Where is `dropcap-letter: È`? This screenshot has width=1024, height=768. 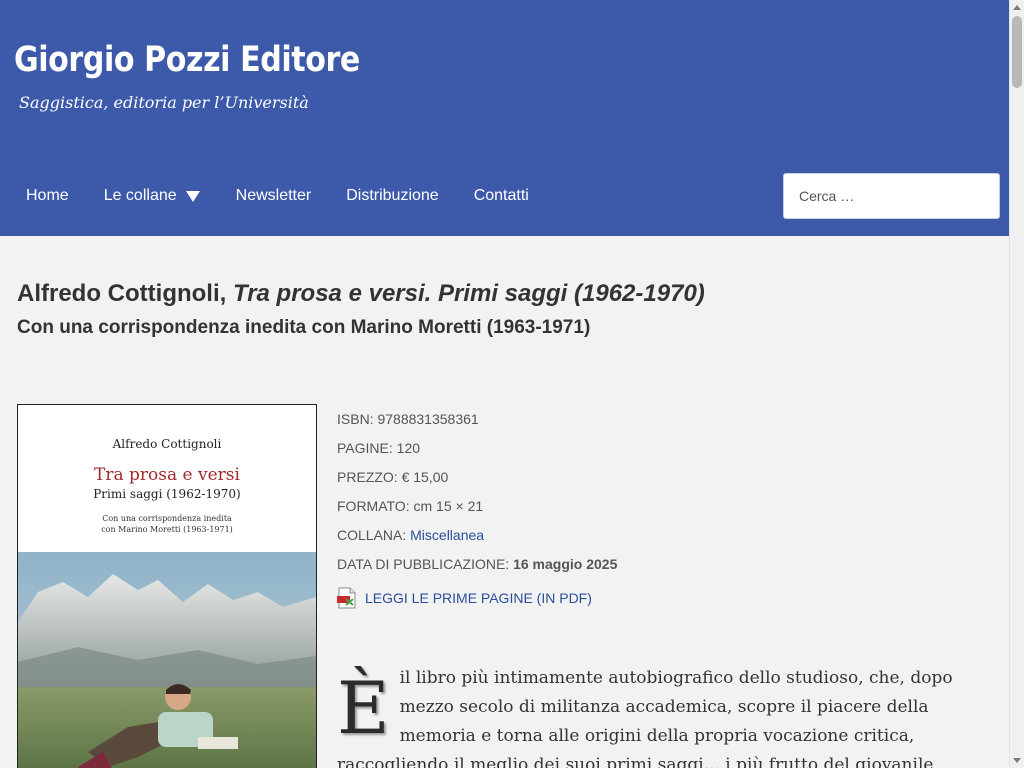
dropcap-letter: È is located at coordinates (363, 708).